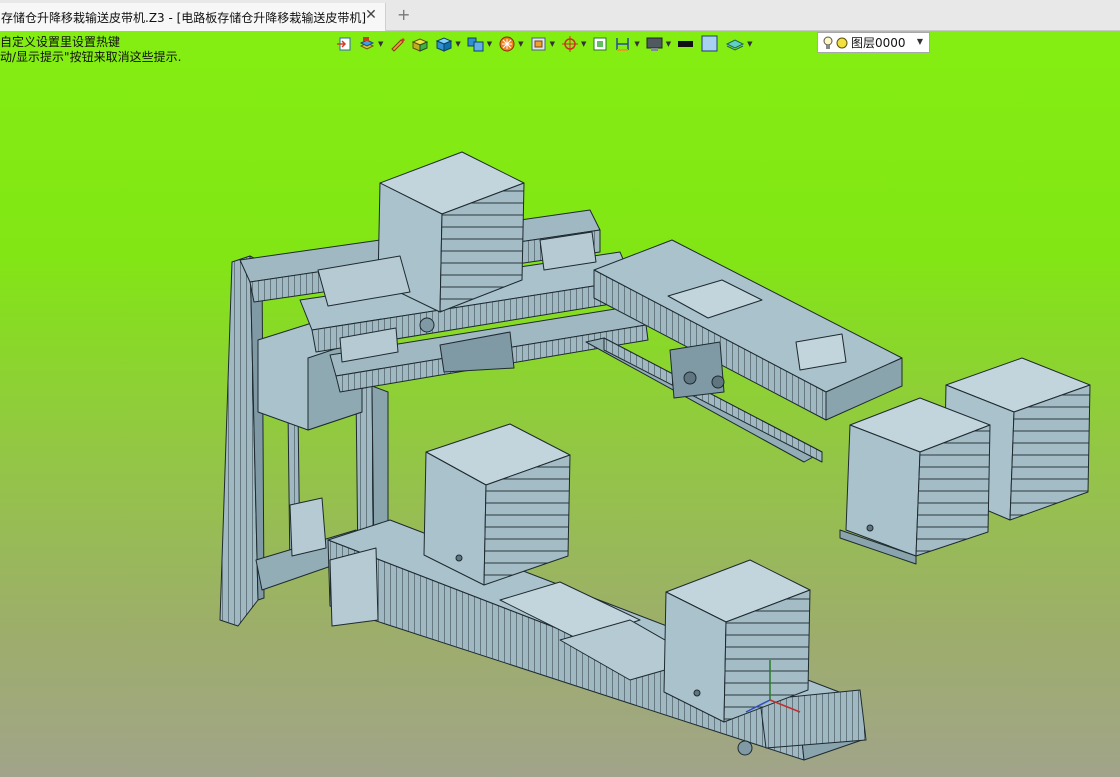 The height and width of the screenshot is (777, 1120). What do you see at coordinates (735, 45) in the screenshot?
I see `sheet-icon` at bounding box center [735, 45].